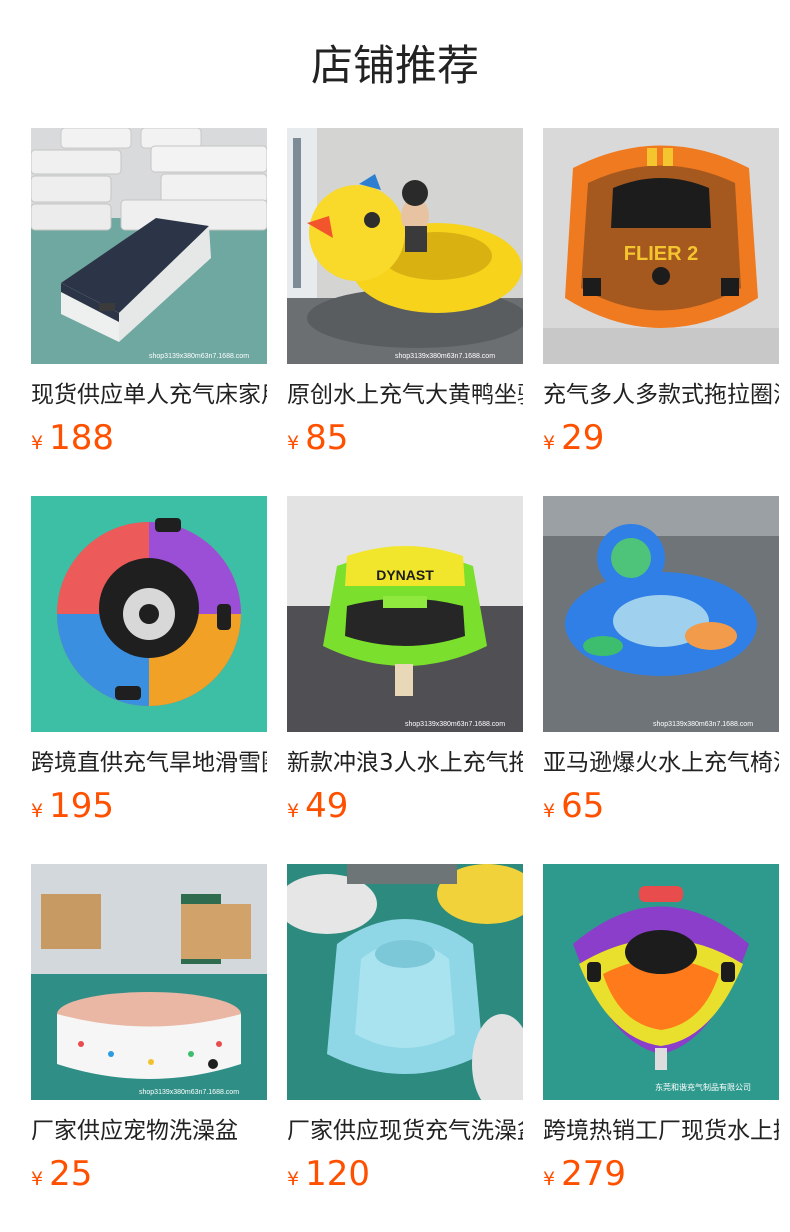 Image resolution: width=790 pixels, height=1232 pixels. I want to click on svg-text: DYNAST, so click(405, 575).